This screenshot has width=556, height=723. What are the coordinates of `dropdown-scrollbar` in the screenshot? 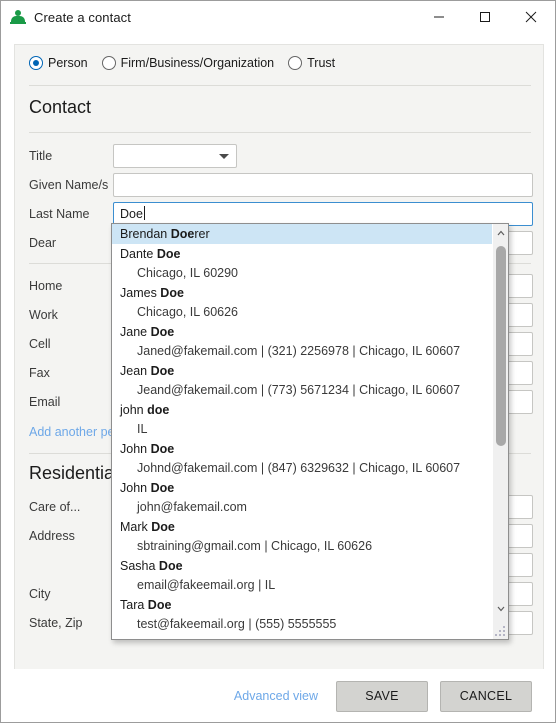 It's located at (500, 431).